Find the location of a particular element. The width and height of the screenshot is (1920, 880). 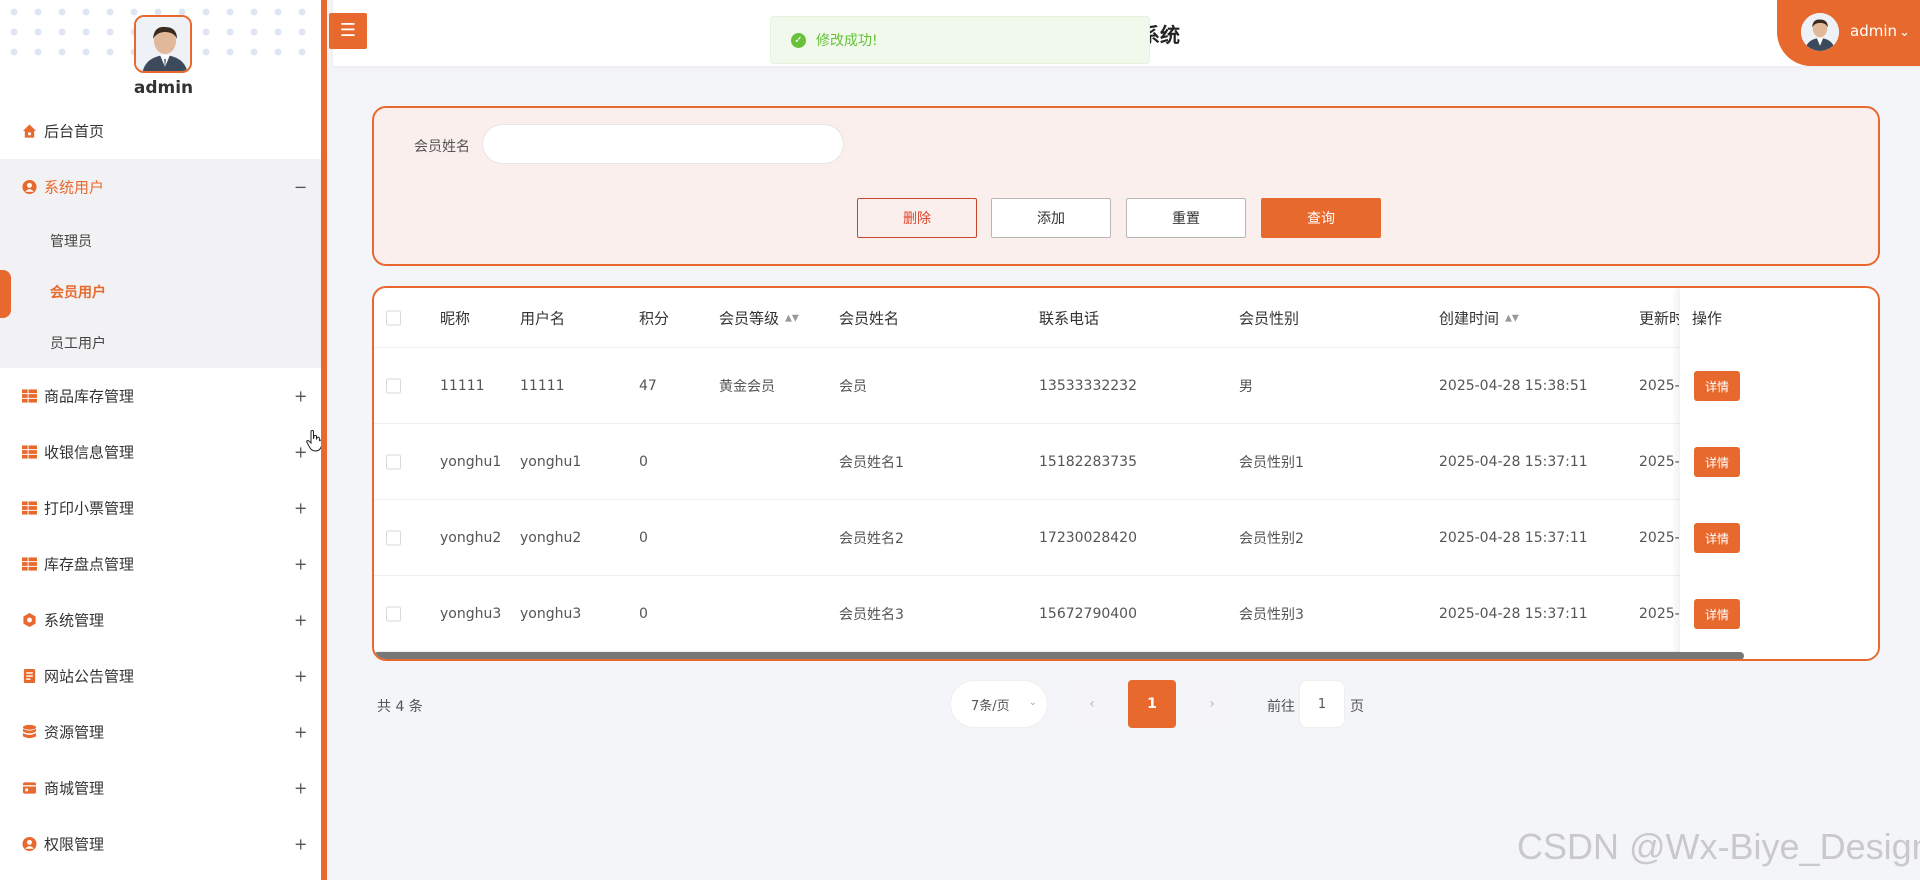

sidebar-item-home: 后台首页 is located at coordinates (160, 131).